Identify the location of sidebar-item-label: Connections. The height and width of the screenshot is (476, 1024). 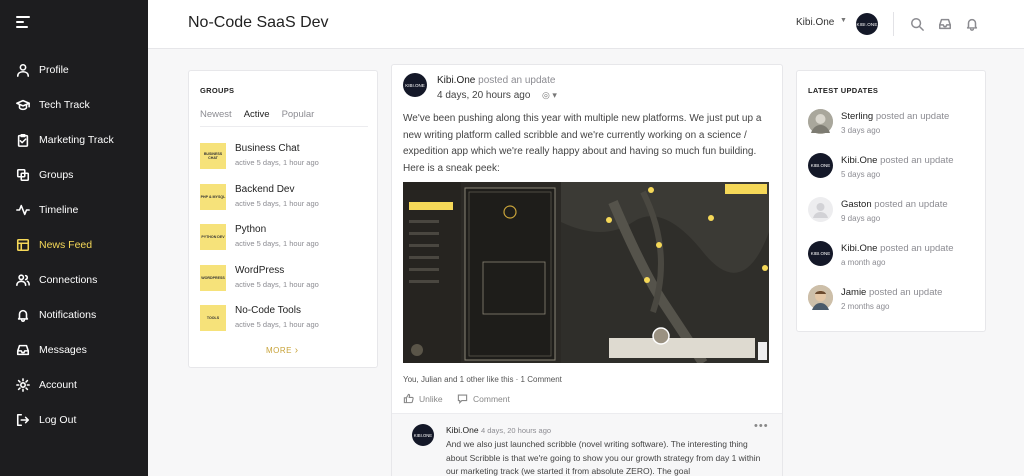
(68, 279).